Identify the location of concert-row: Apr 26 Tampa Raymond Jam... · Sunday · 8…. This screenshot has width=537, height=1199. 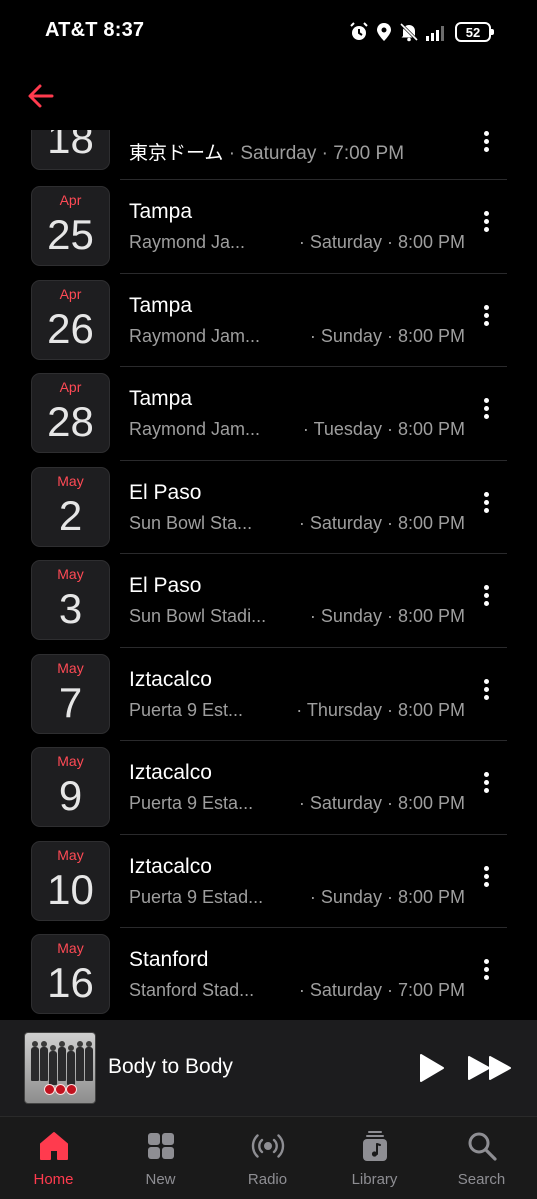
(268, 320).